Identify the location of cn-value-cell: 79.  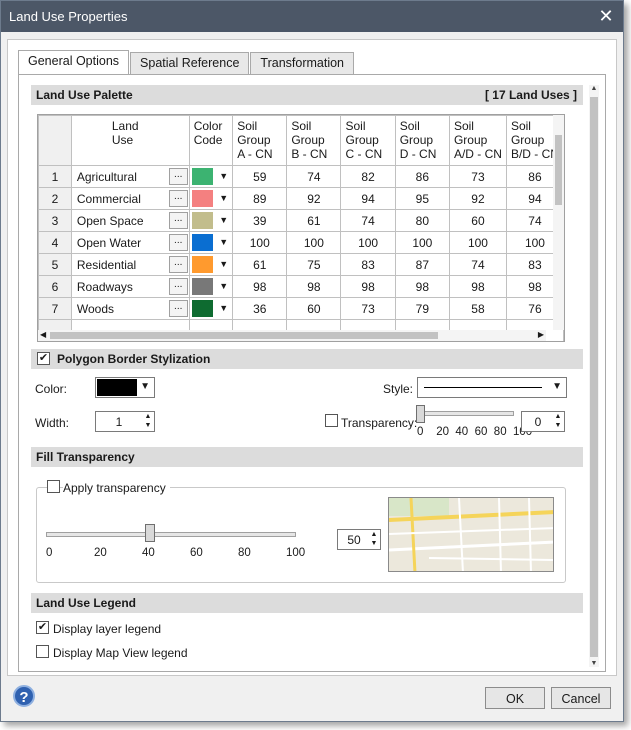
(422, 308).